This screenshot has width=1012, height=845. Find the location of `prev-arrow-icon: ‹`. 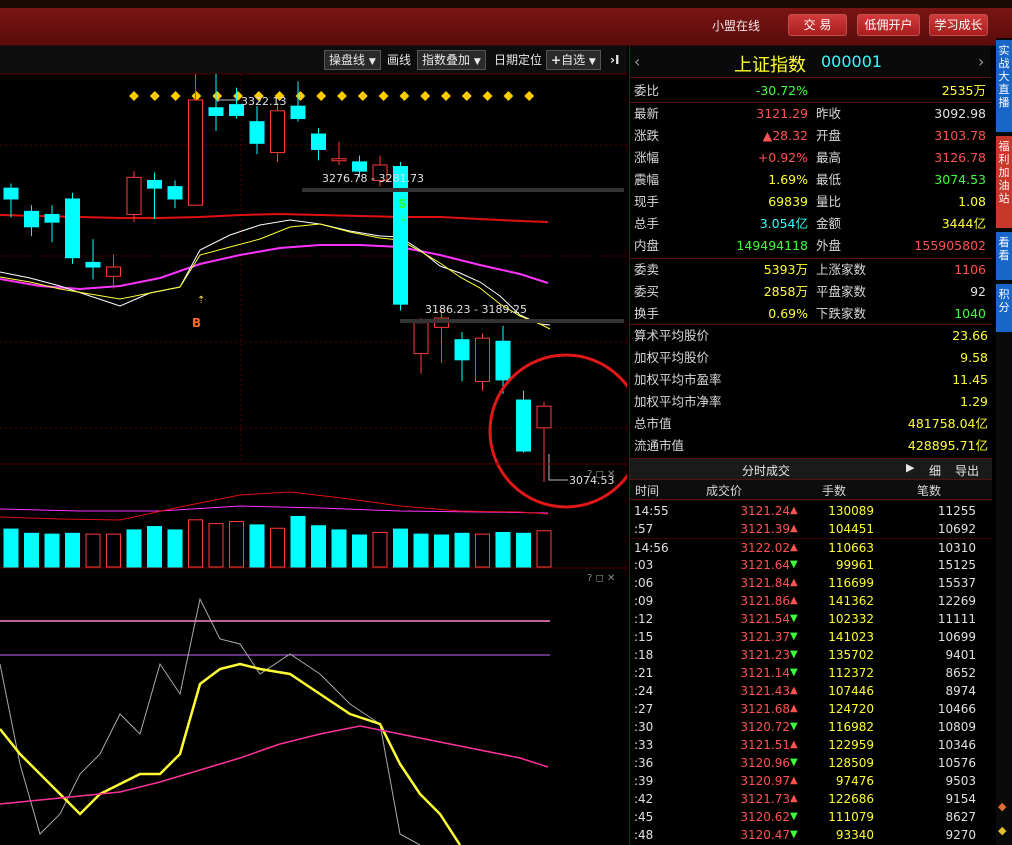

prev-arrow-icon: ‹ is located at coordinates (637, 61).